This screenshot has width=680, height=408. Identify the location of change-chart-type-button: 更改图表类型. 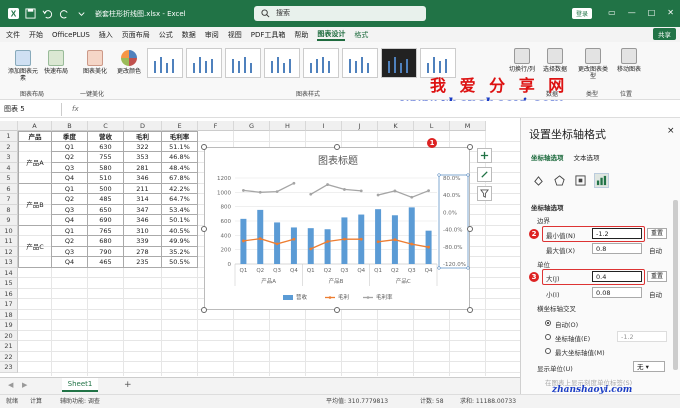
(593, 64).